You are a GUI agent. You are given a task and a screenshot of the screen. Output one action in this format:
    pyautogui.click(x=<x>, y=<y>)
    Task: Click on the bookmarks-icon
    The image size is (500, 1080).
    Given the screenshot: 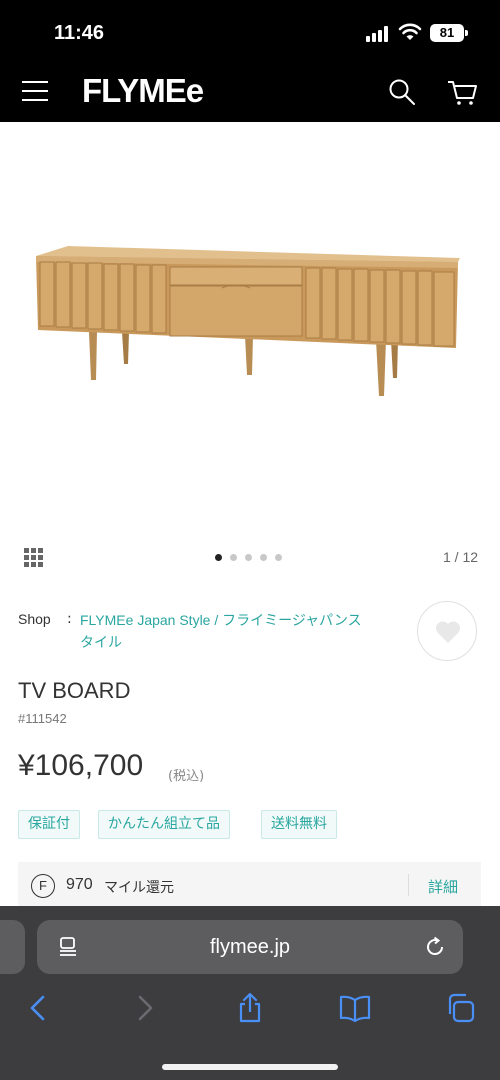 What is the action you would take?
    pyautogui.click(x=355, y=1008)
    